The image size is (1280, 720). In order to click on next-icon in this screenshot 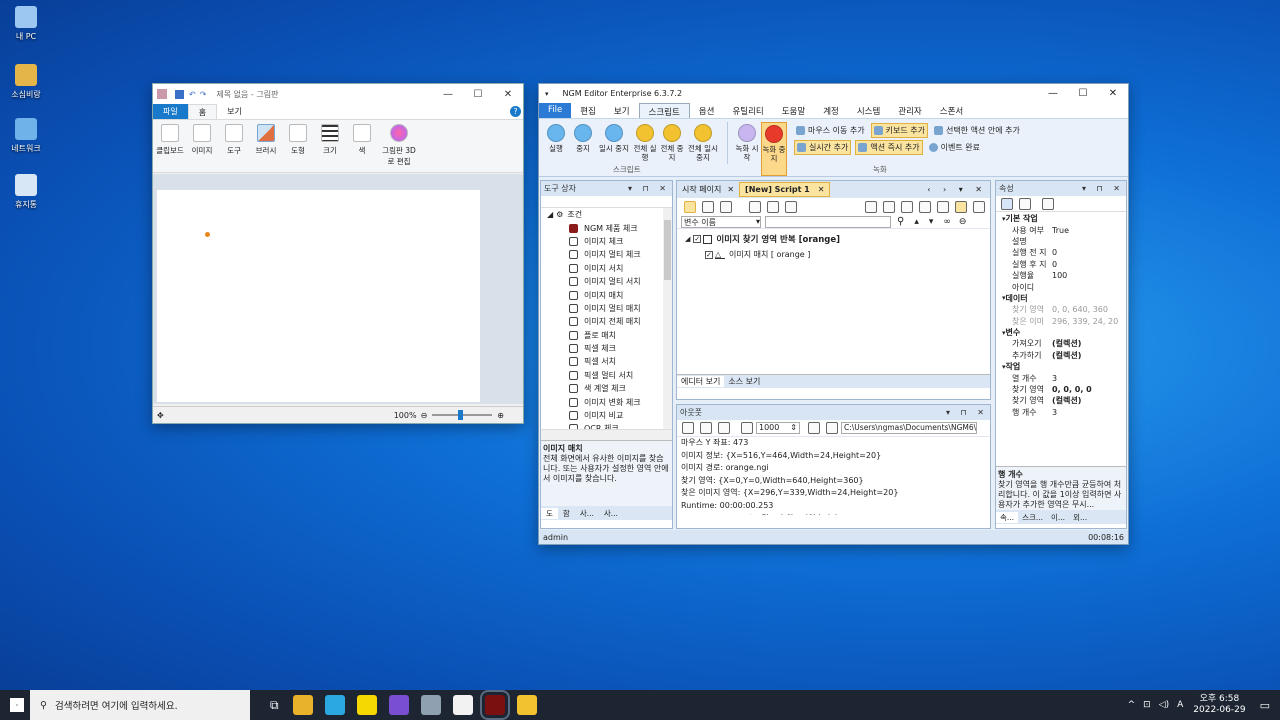, I will do `click(791, 206)`.